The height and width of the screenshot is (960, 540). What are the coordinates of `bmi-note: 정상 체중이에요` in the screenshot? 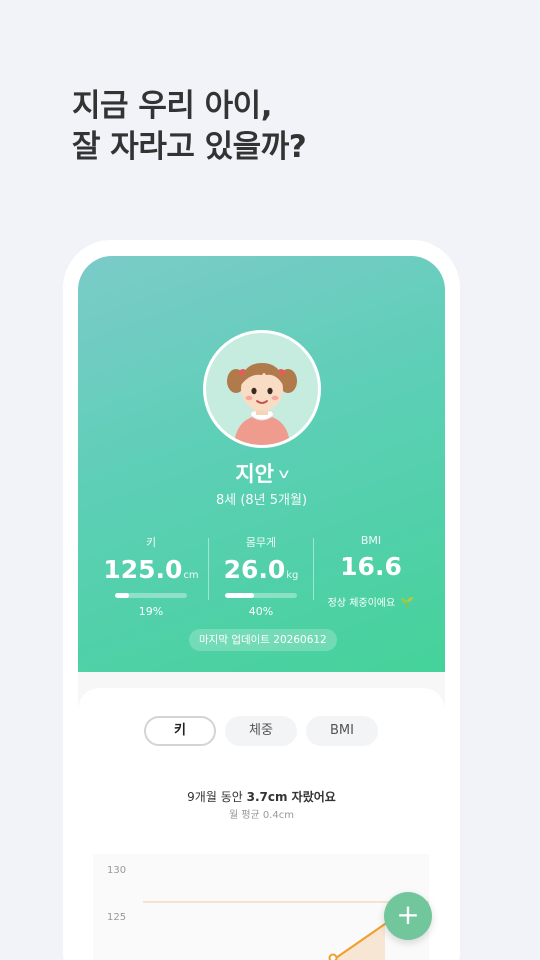 It's located at (361, 603).